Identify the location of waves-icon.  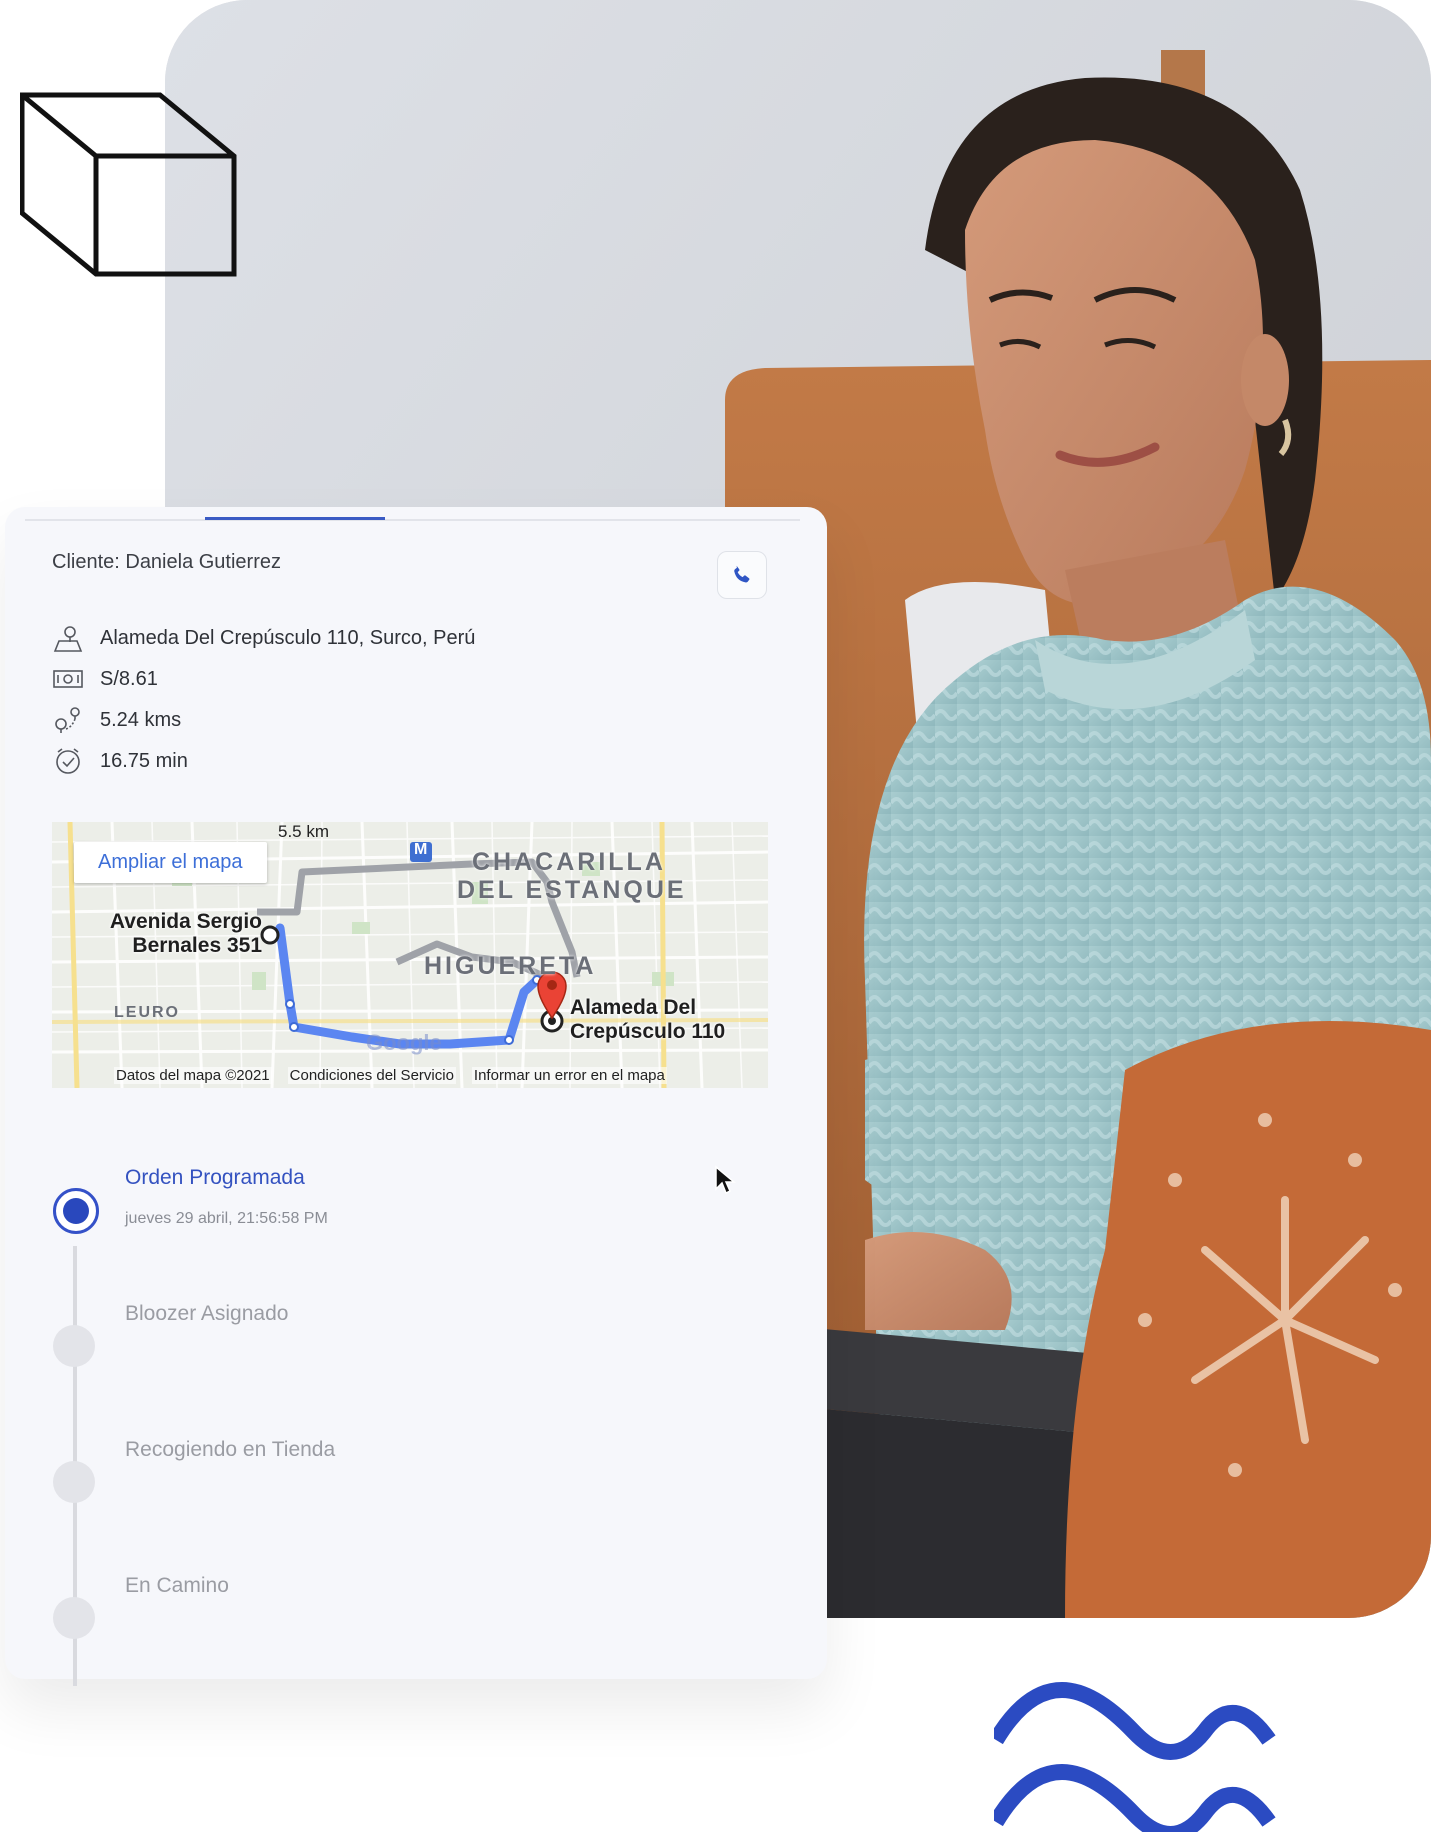
(1135, 1756).